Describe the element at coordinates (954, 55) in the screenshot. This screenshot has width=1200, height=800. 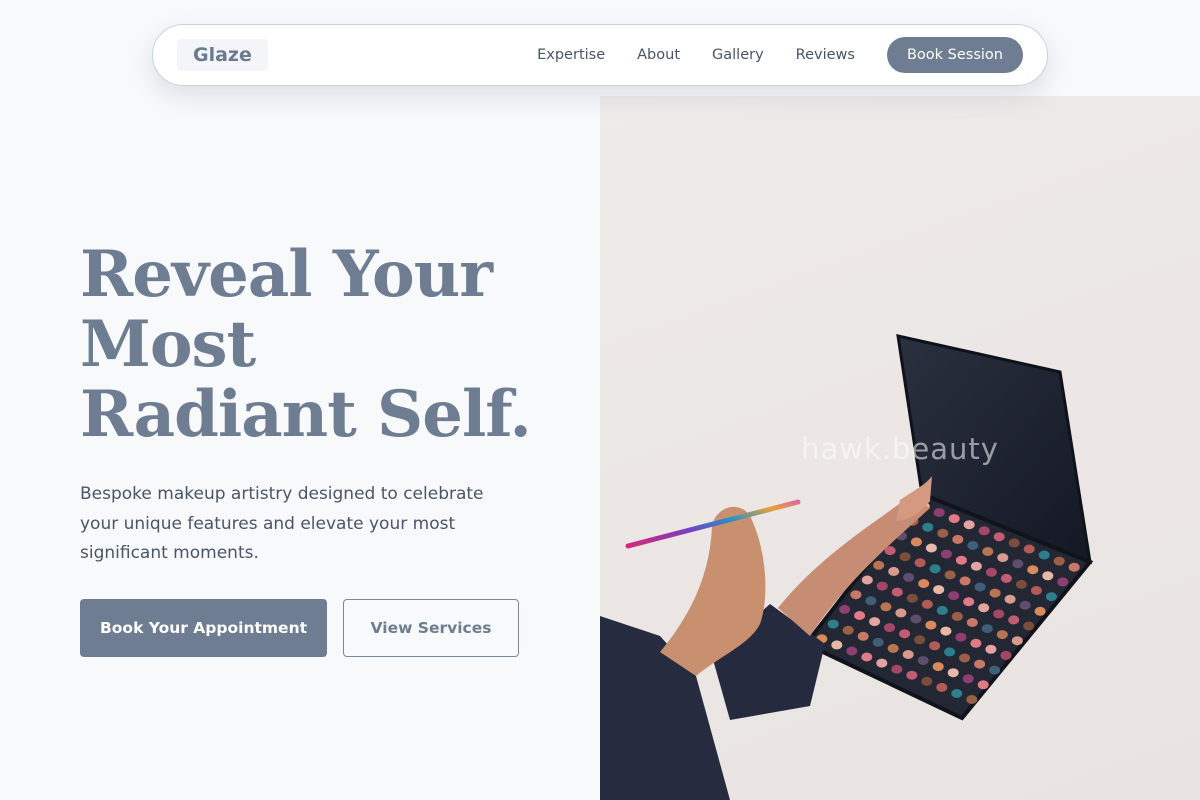
I see `book-session-button: Book Session` at that location.